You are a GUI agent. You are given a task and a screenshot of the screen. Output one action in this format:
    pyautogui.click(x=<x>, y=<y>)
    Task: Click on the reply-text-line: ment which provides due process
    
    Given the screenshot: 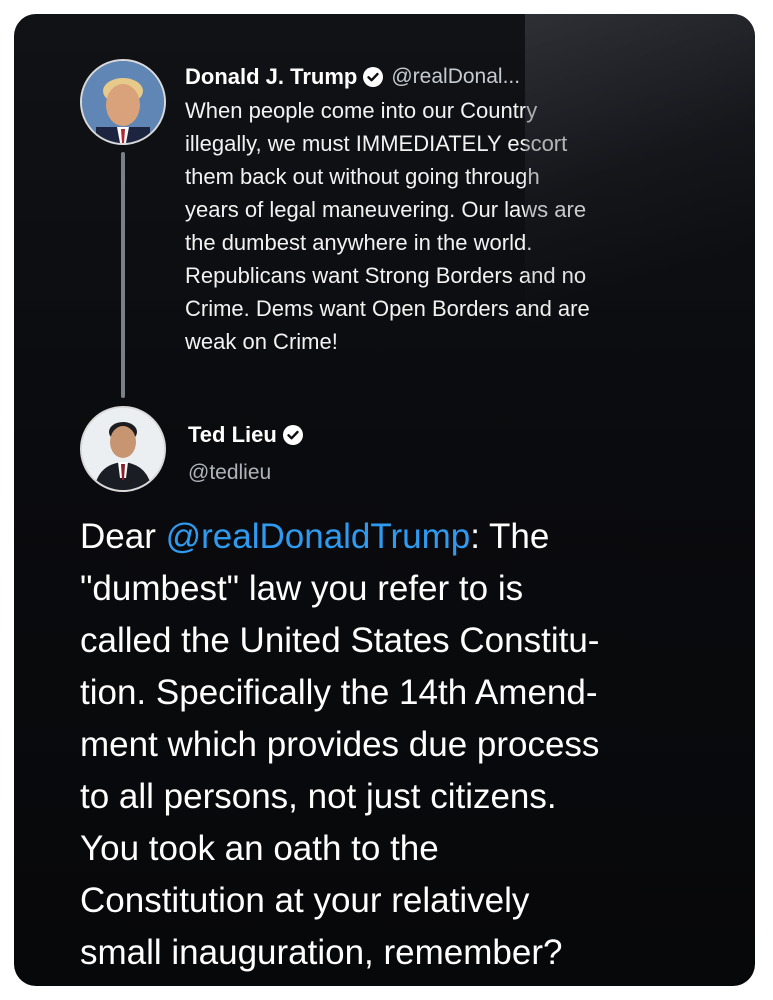 What is the action you would take?
    pyautogui.click(x=340, y=744)
    